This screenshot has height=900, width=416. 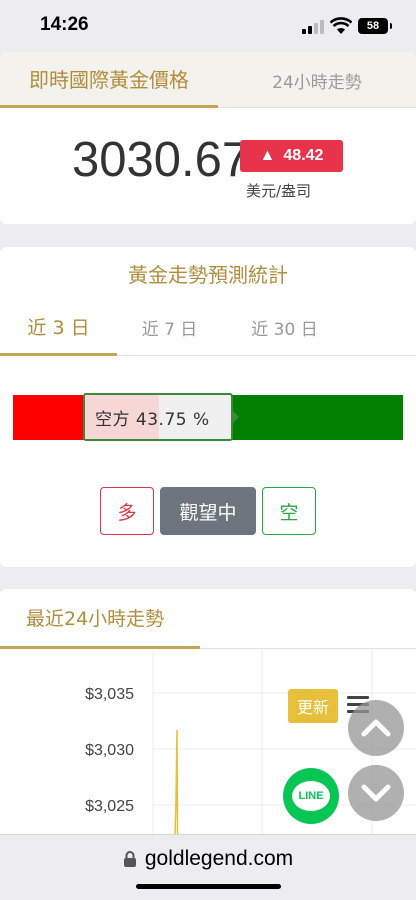 I want to click on up-arrow-icon: ▲, so click(x=267, y=155).